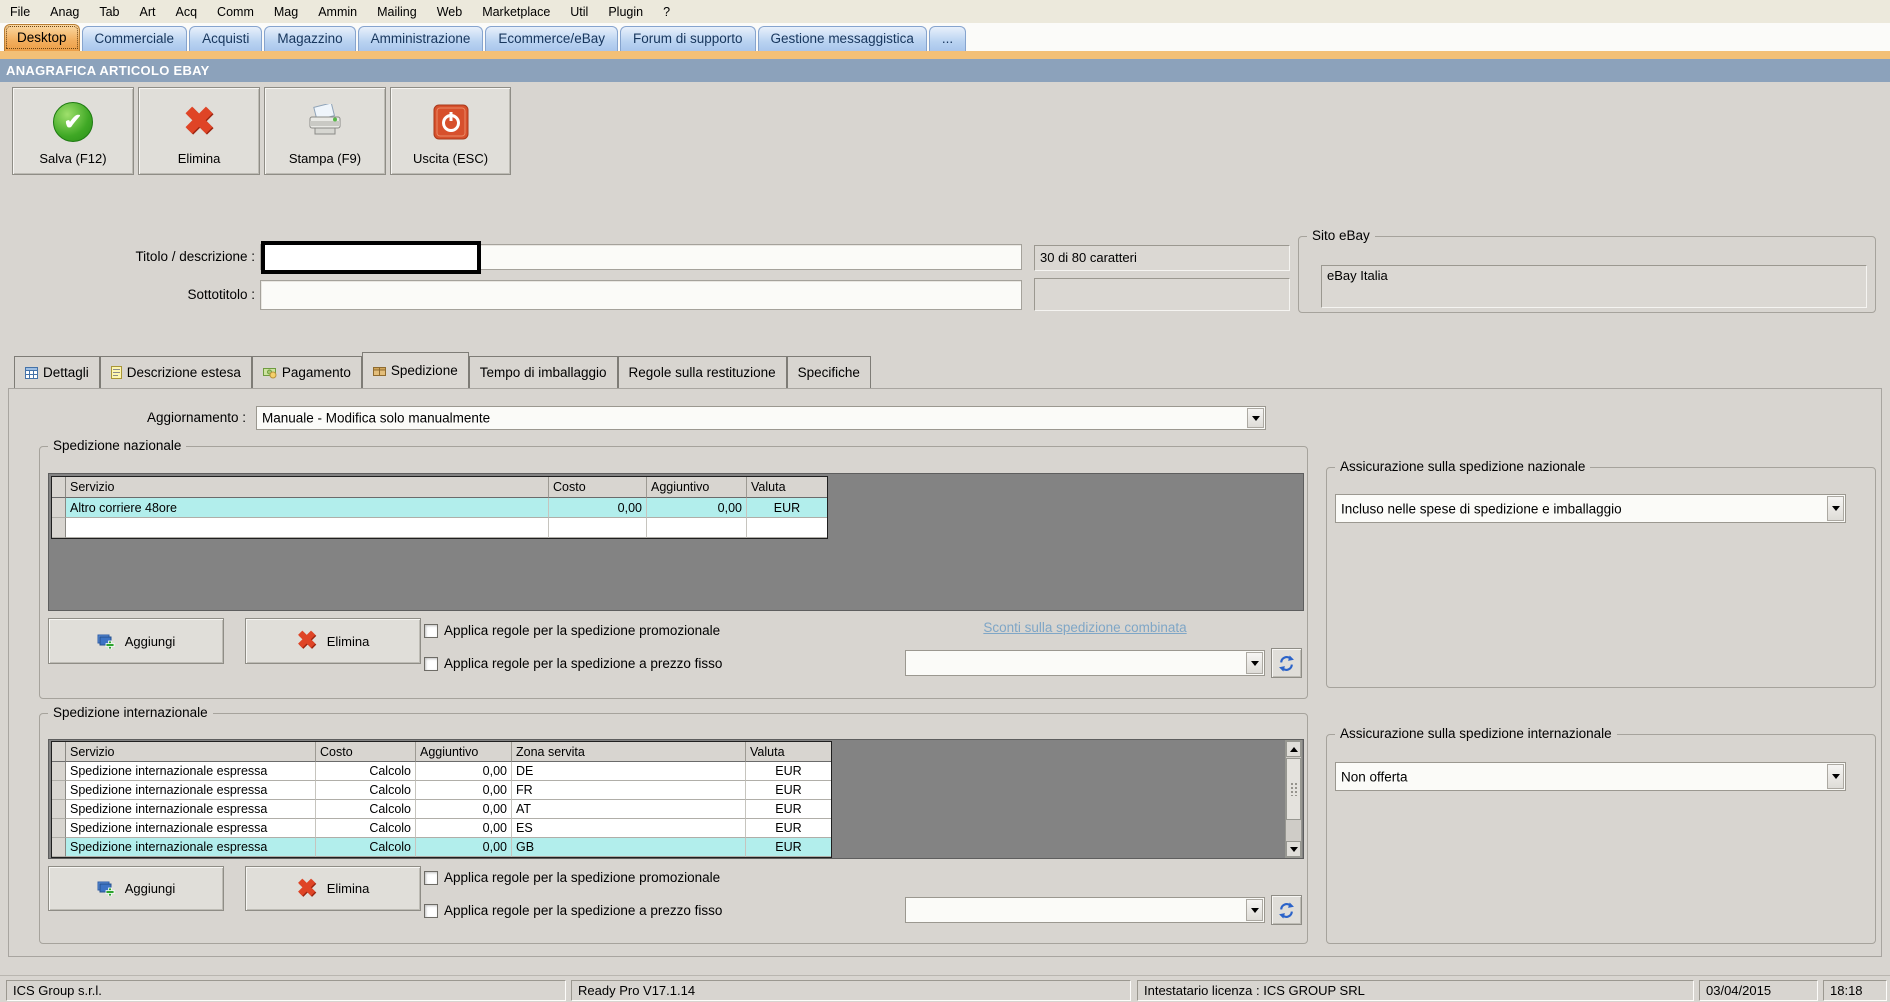 The image size is (1890, 1002). I want to click on save-button: ✔ Salva (F12), so click(73, 131).